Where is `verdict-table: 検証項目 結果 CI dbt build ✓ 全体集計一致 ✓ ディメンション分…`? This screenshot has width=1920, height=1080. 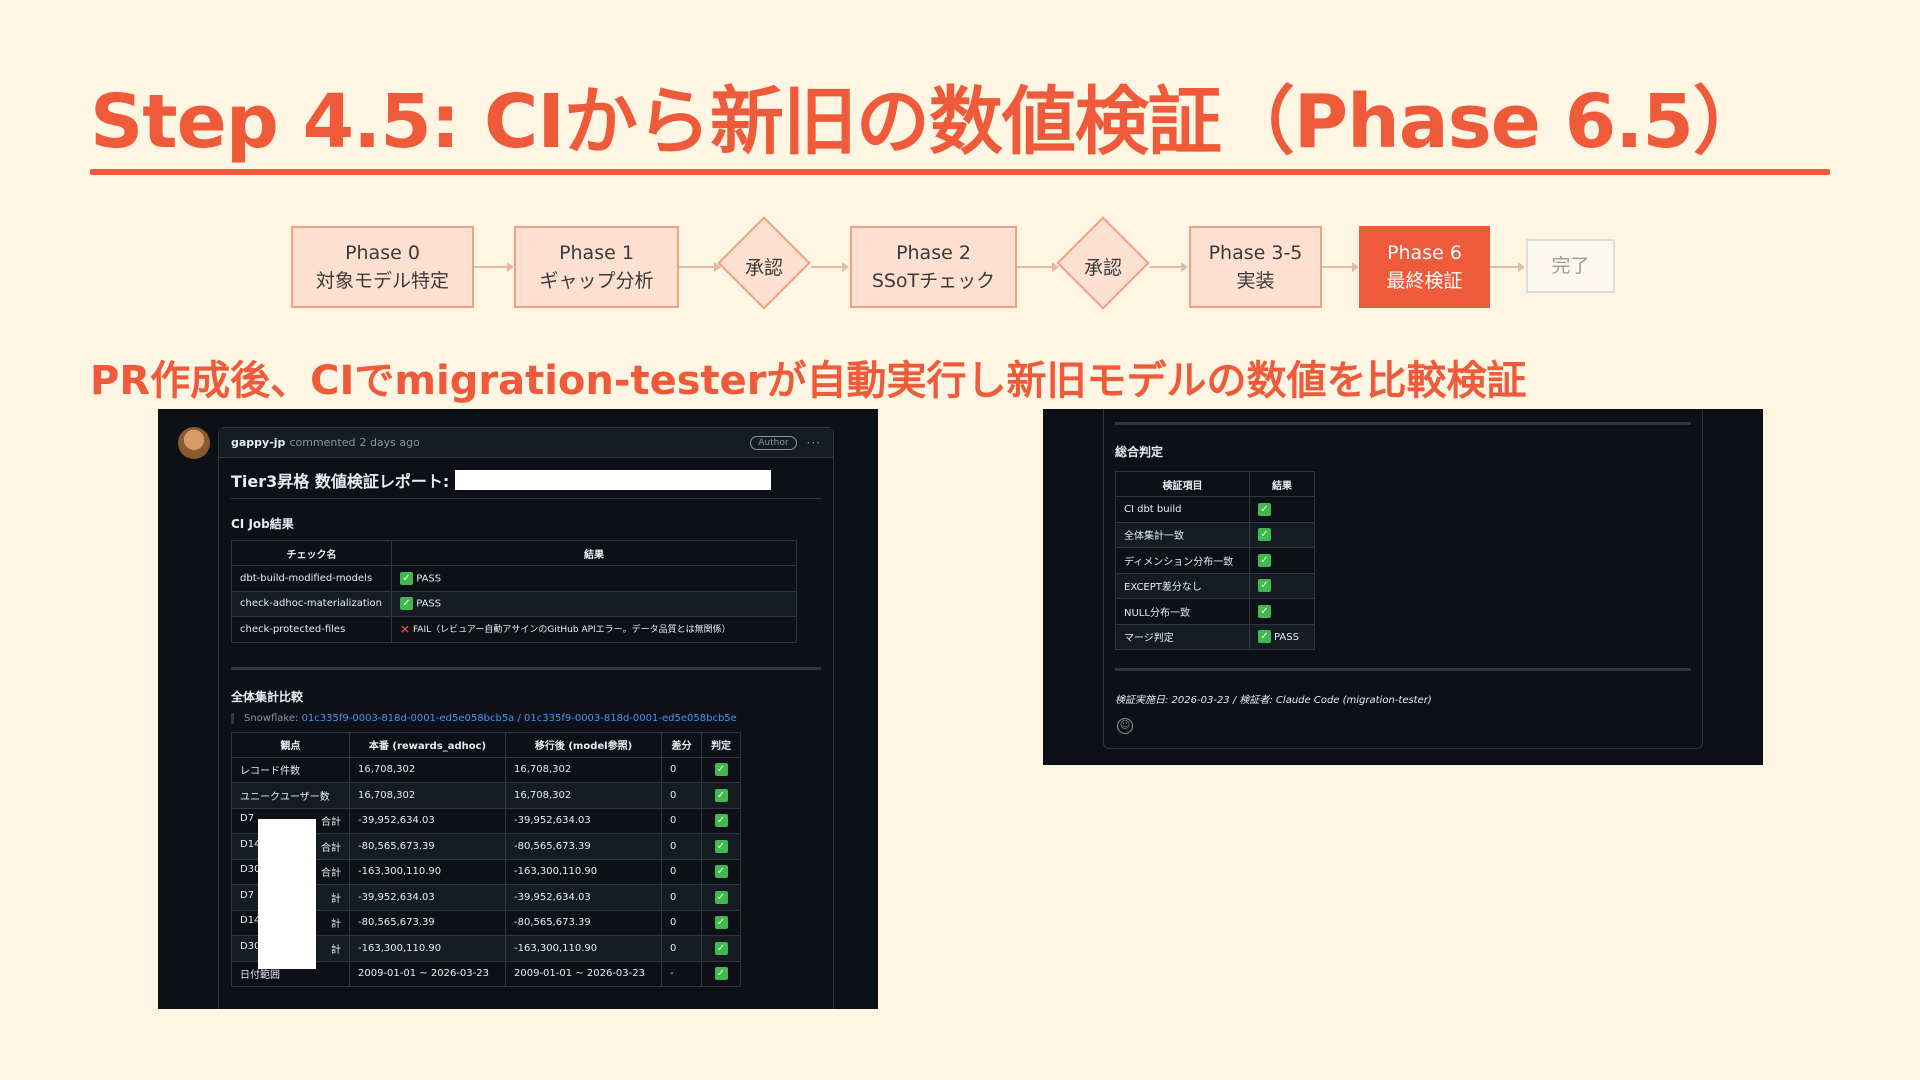
verdict-table: 検証項目 結果 CI dbt build ✓ 全体集計一致 ✓ ディメンション分… is located at coordinates (1215, 560).